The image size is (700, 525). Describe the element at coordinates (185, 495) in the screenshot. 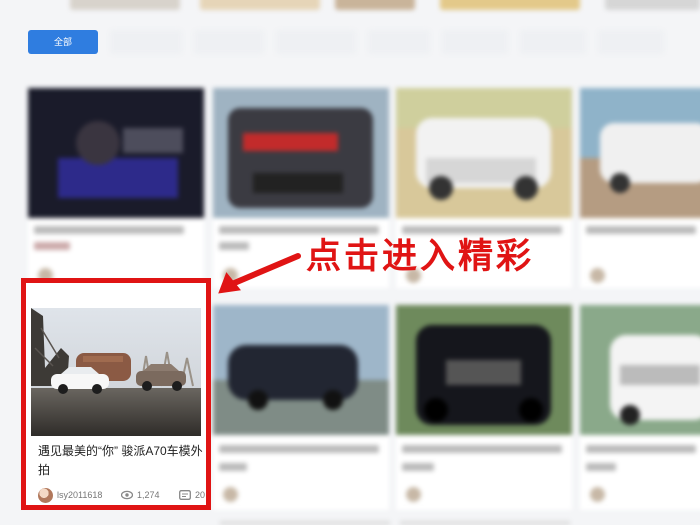

I see `comment-icon` at that location.